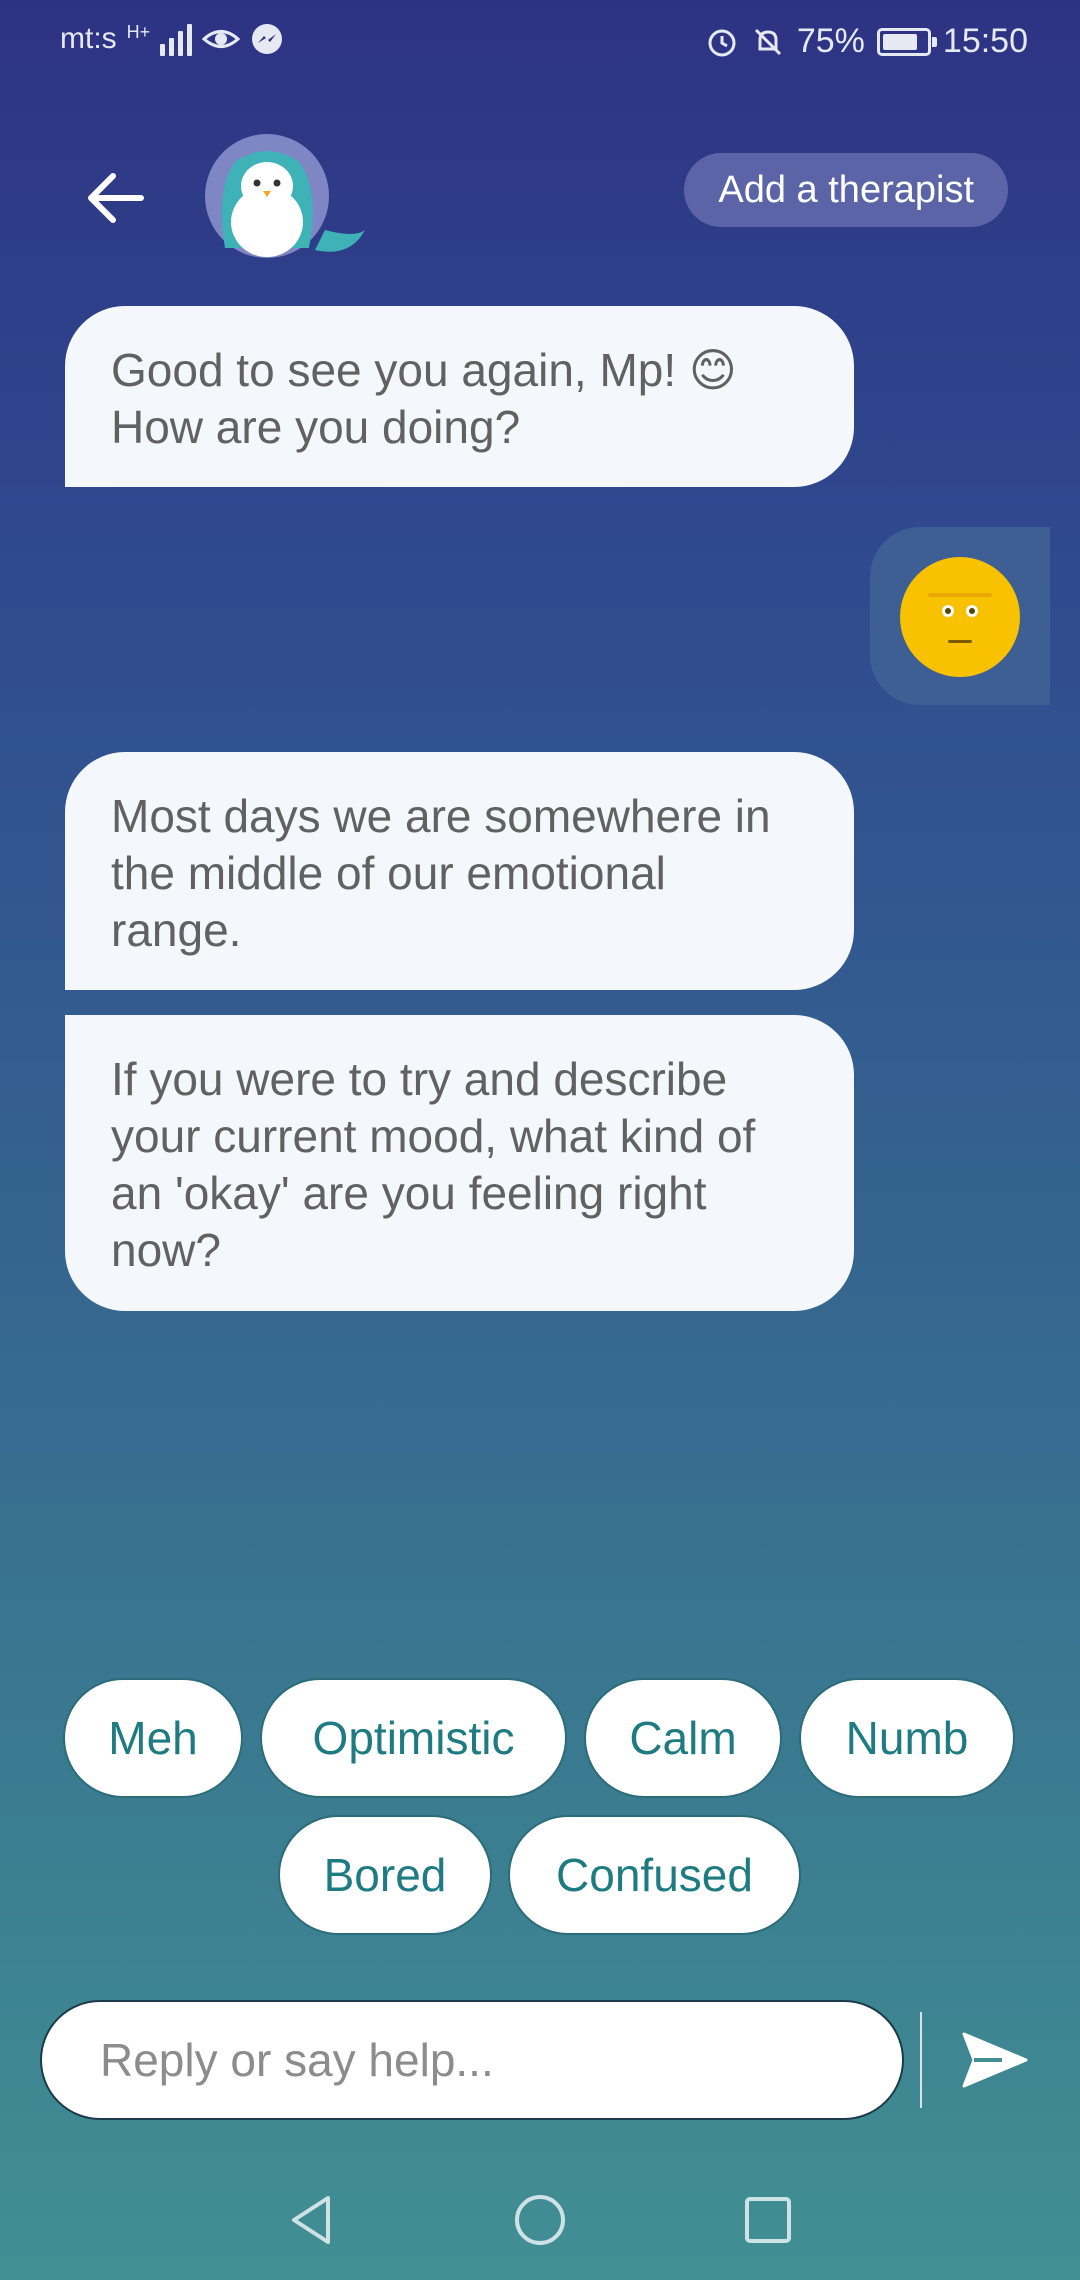 This screenshot has width=1080, height=2280. What do you see at coordinates (906, 41) in the screenshot?
I see `battery-icon` at bounding box center [906, 41].